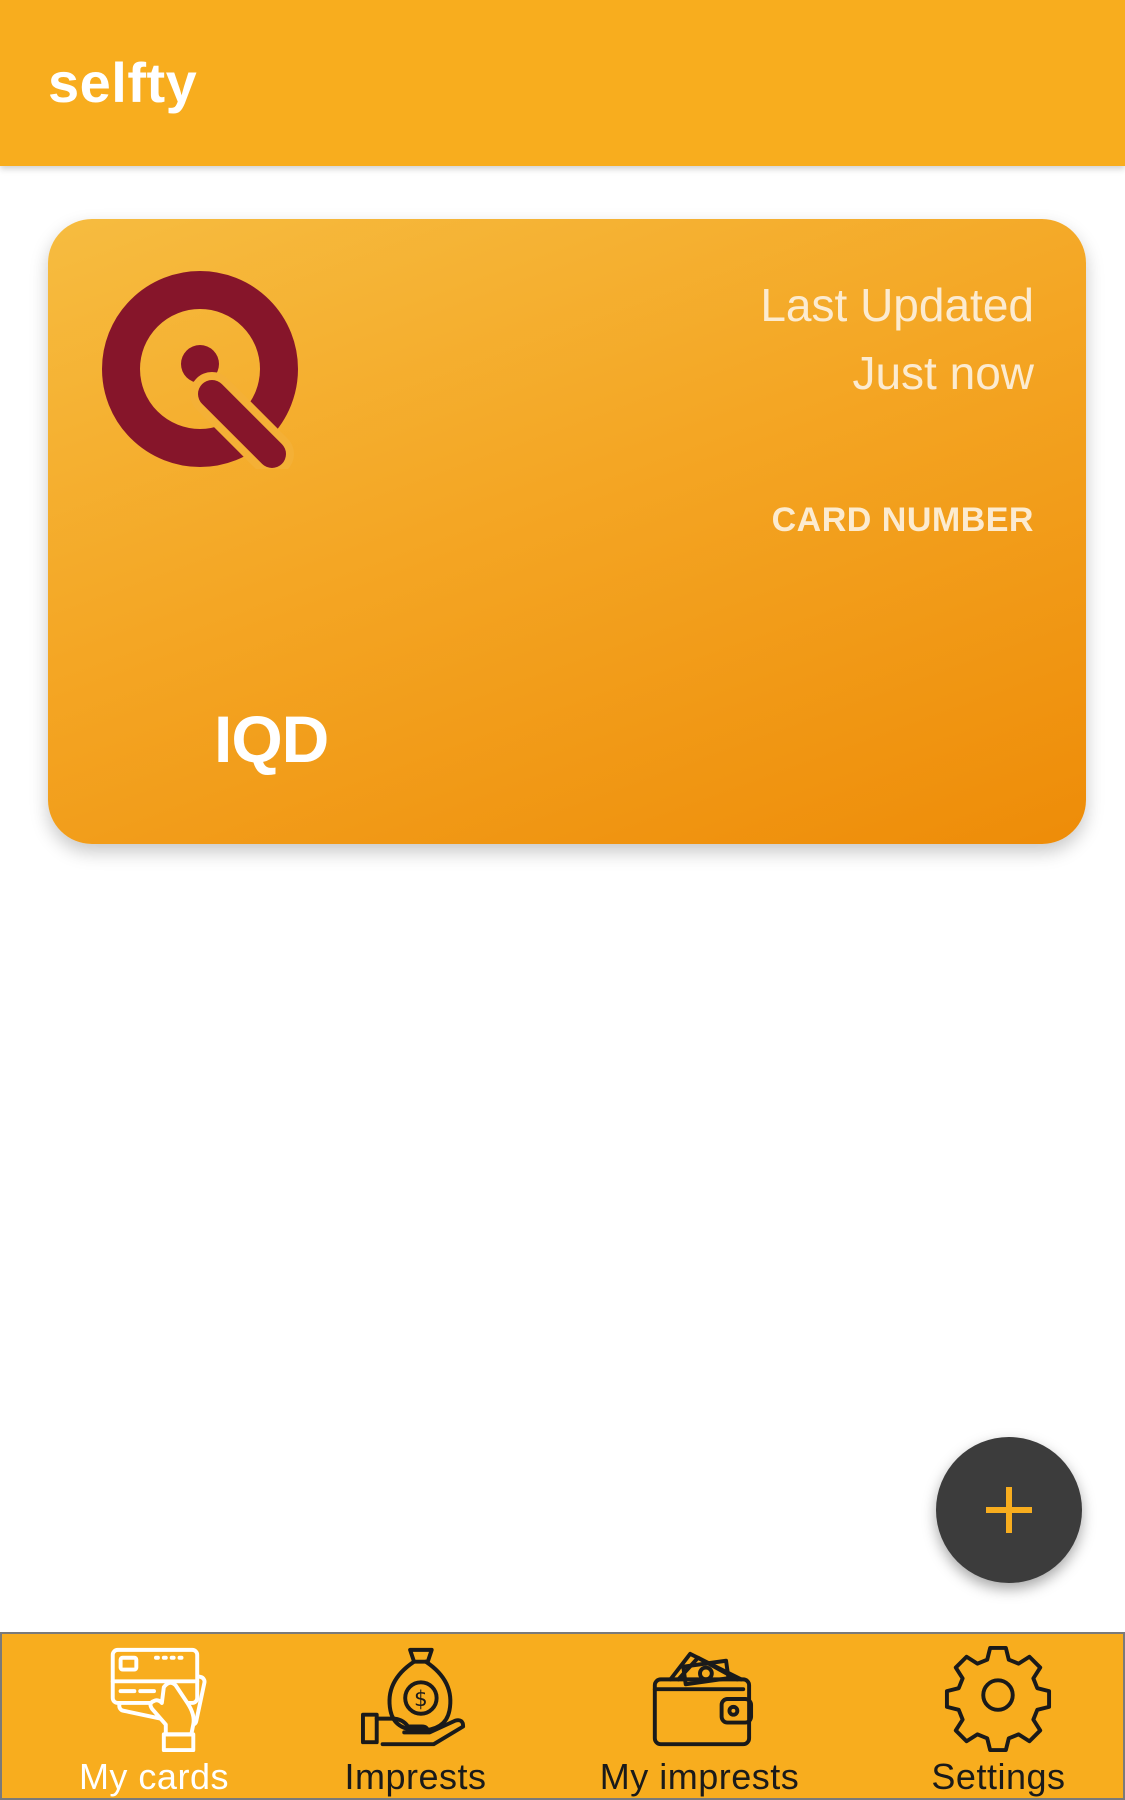 This screenshot has height=1800, width=1125. What do you see at coordinates (123, 82) in the screenshot?
I see `app-title: selfty` at bounding box center [123, 82].